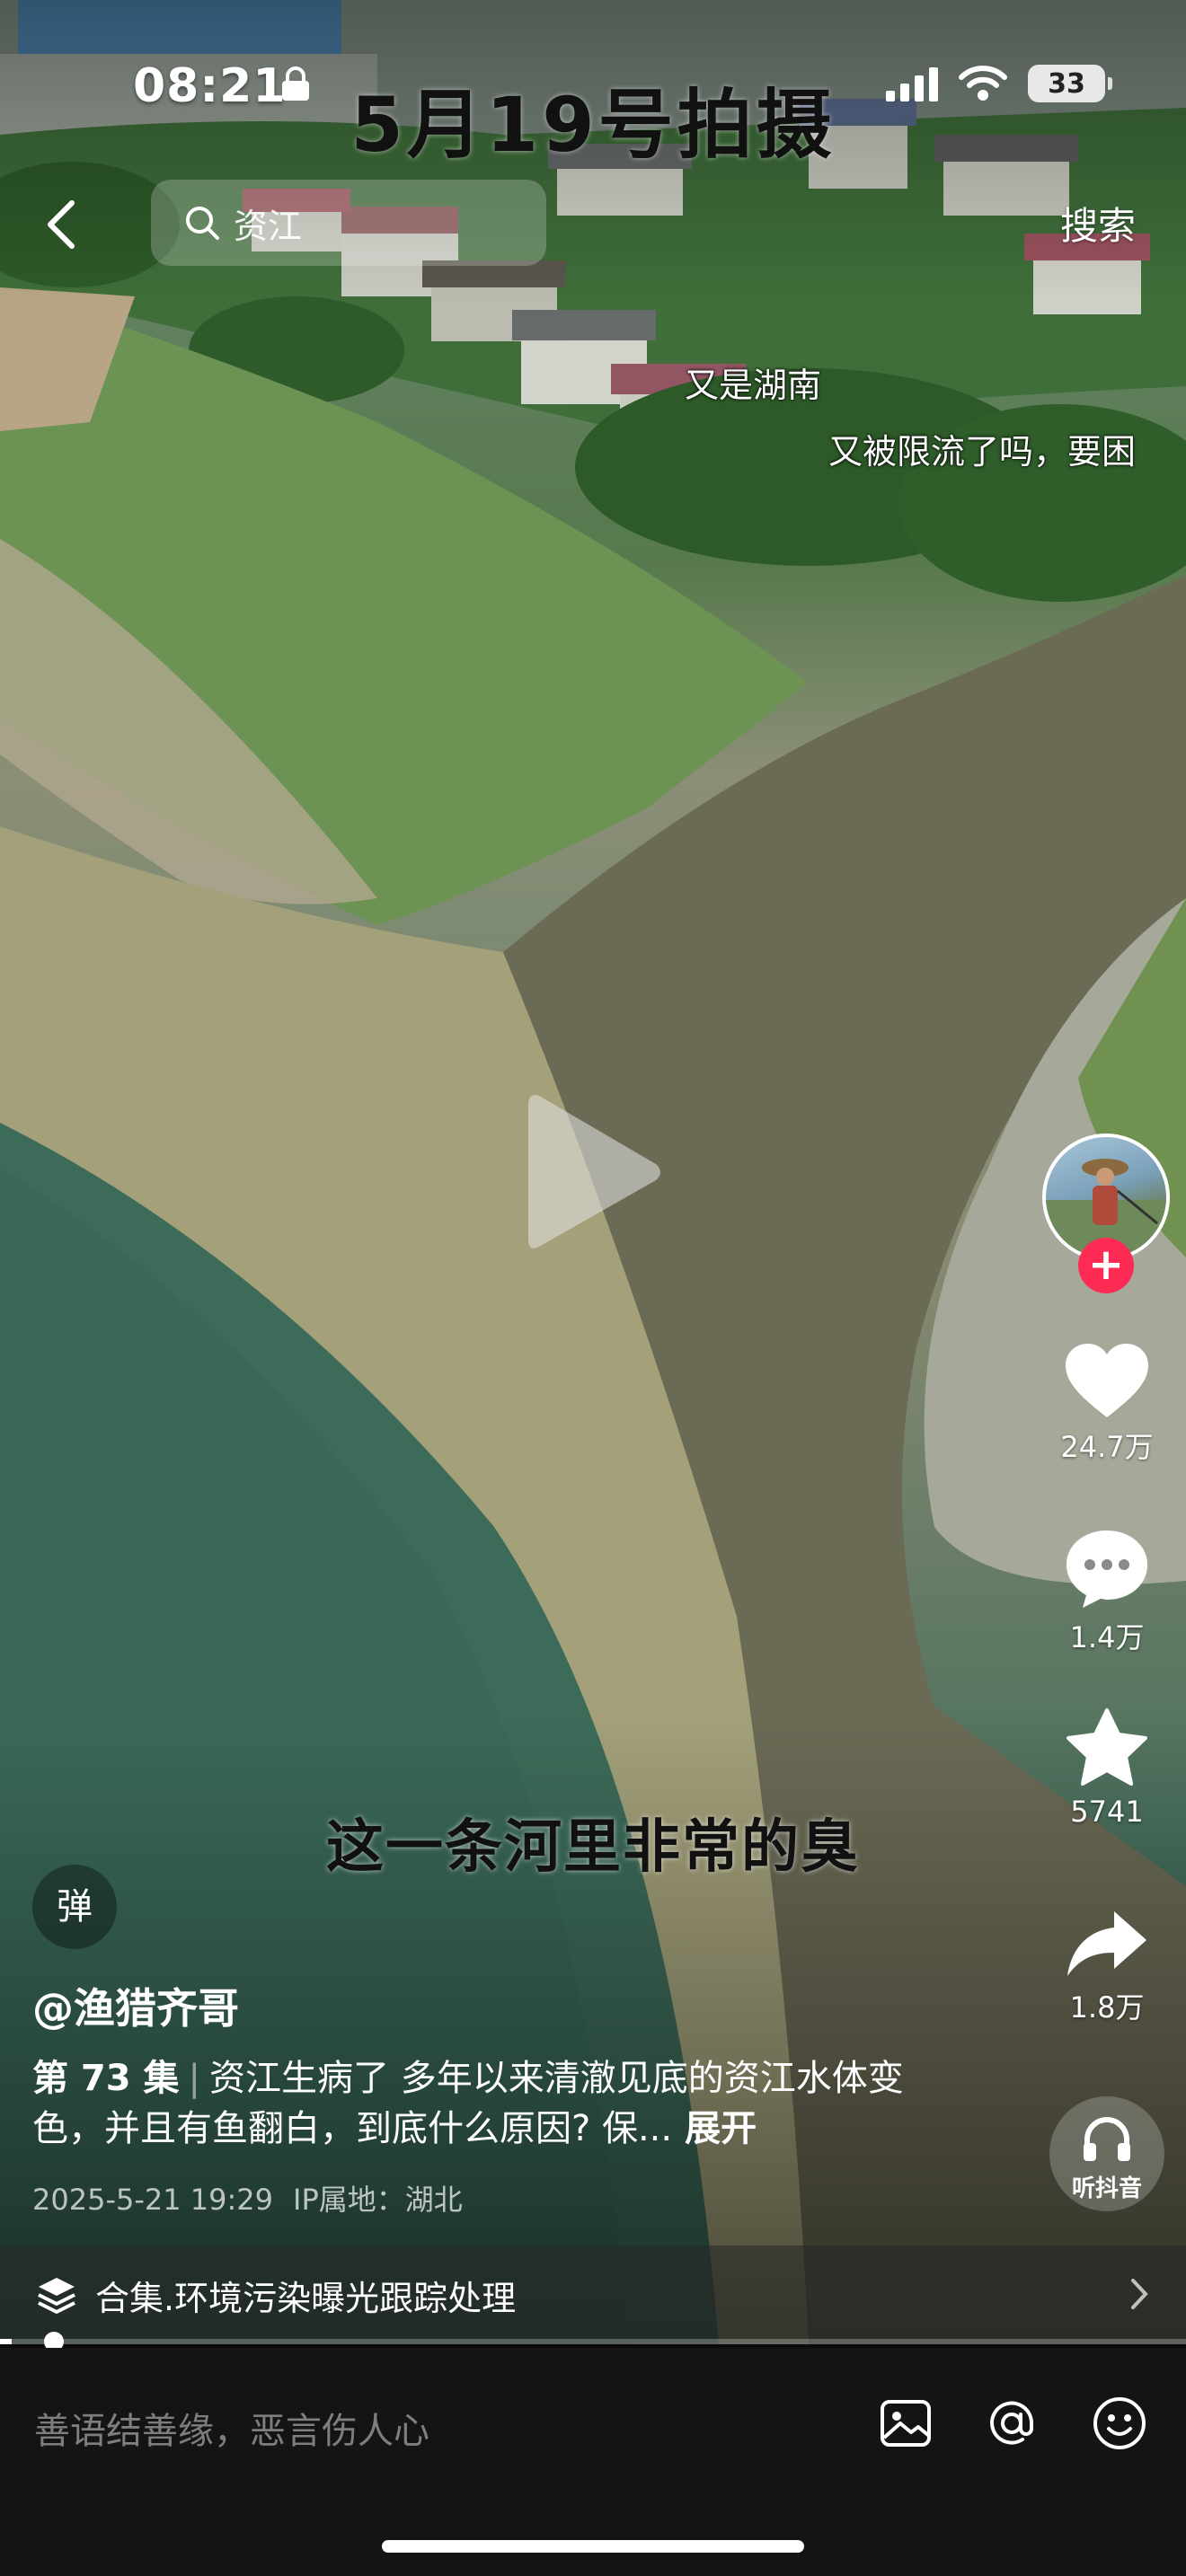 The width and height of the screenshot is (1186, 2576). Describe the element at coordinates (593, 125) in the screenshot. I see `video-date-overlay: 5月19号拍摄` at that location.